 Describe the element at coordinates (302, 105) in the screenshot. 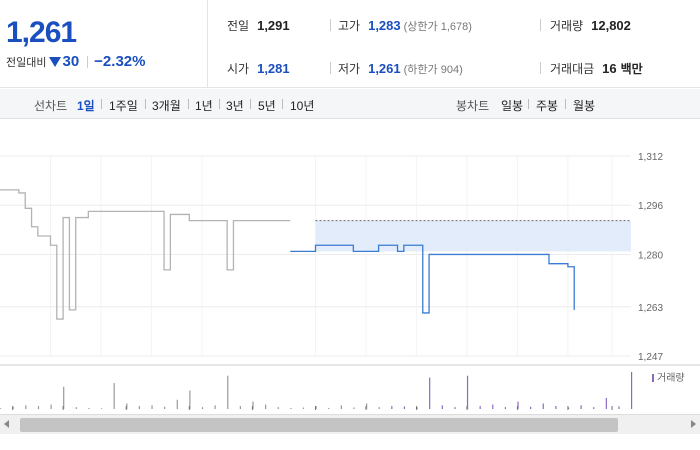

I see `period-10y: 10년` at that location.